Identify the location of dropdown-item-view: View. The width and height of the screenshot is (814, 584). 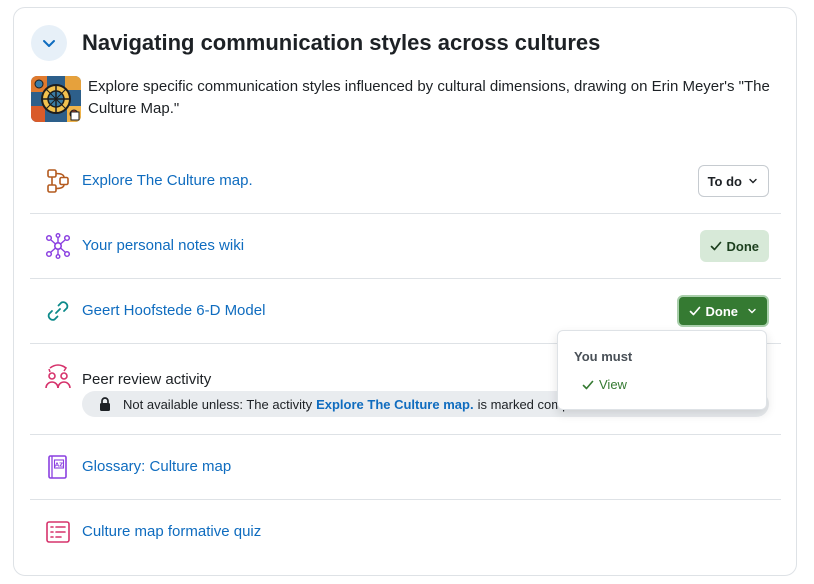
(604, 384).